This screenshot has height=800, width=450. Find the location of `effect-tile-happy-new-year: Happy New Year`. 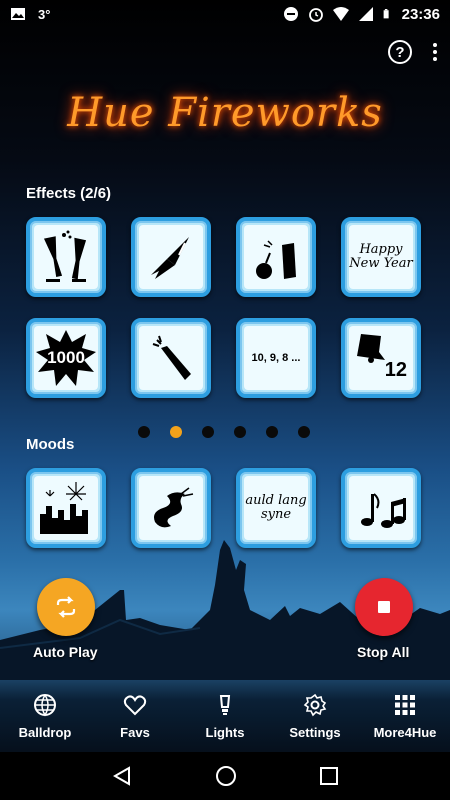

effect-tile-happy-new-year: Happy New Year is located at coordinates (381, 257).